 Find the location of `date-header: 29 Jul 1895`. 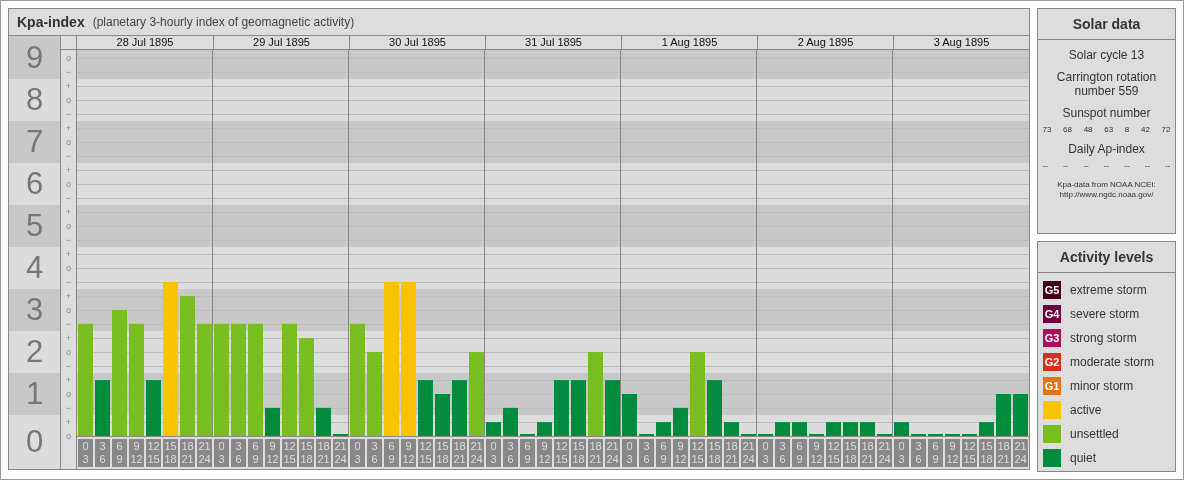

date-header: 29 Jul 1895 is located at coordinates (281, 42).